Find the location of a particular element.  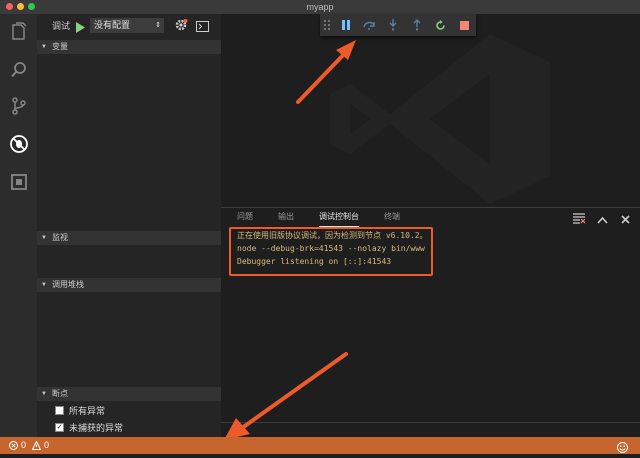

drag-handle is located at coordinates (327, 25).